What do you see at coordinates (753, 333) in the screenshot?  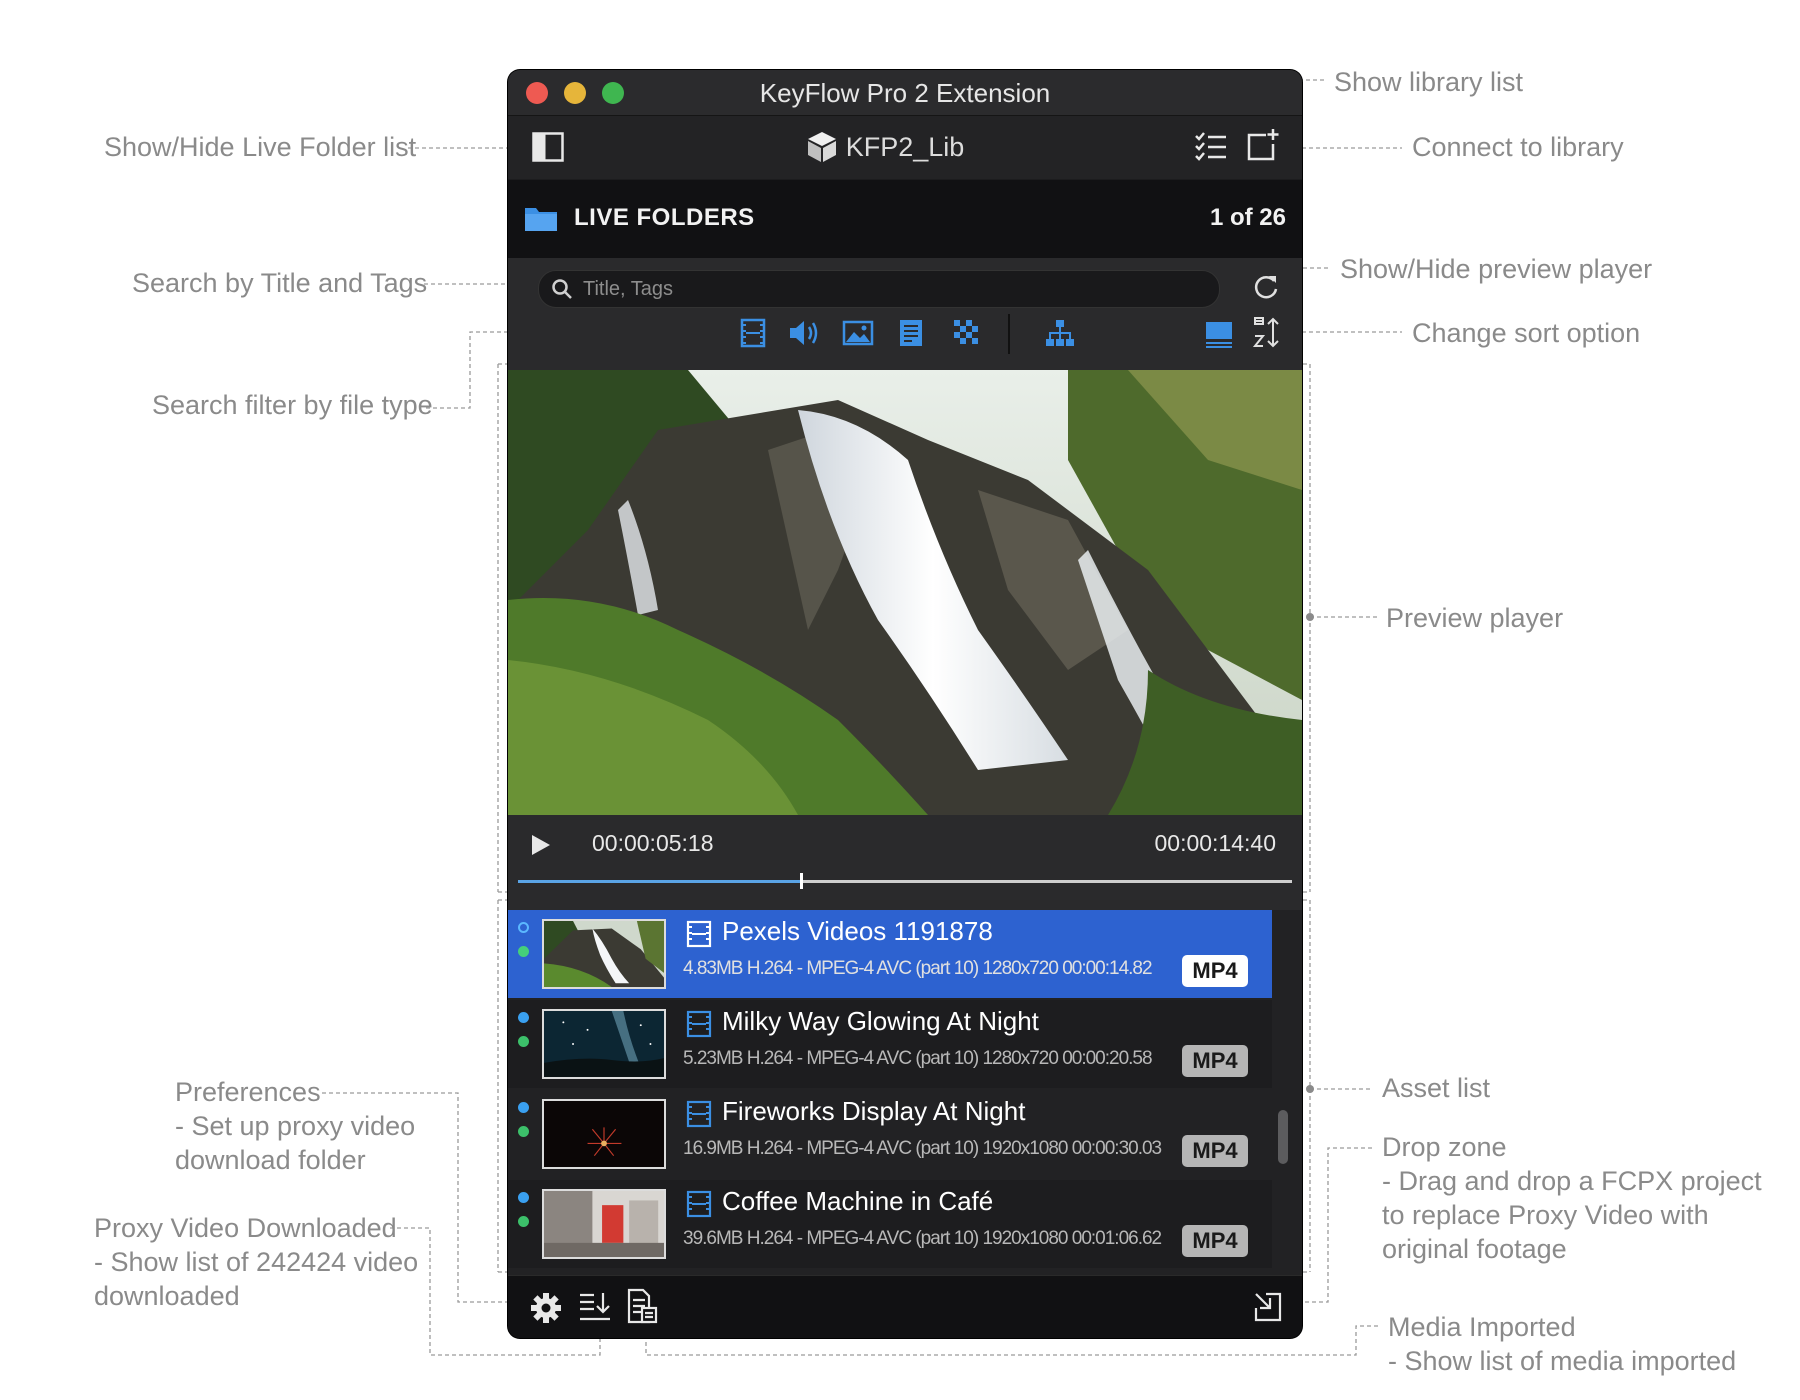 I see `video-filter-icon` at bounding box center [753, 333].